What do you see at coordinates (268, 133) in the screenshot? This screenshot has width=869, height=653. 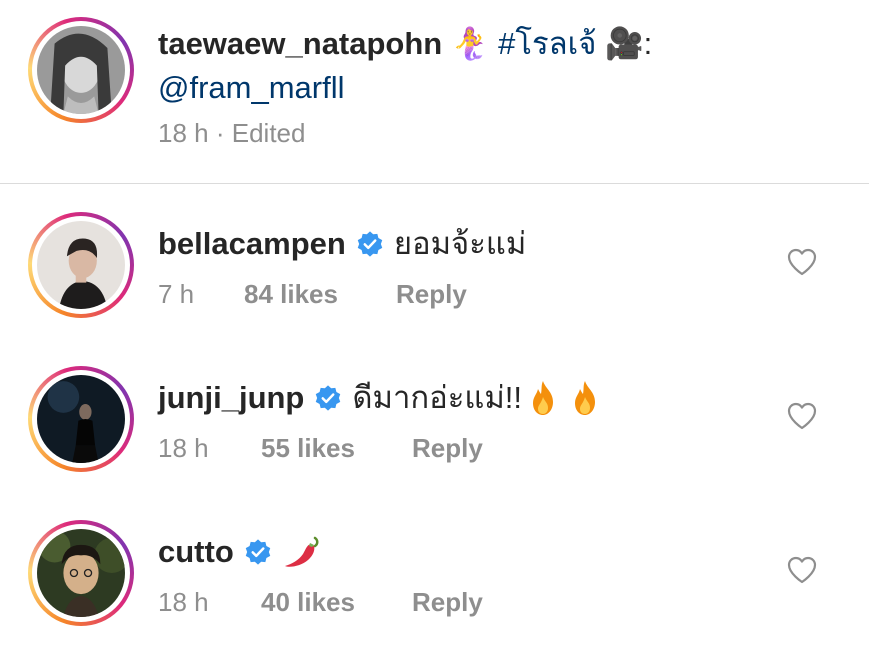 I see `caption-edited: Edited` at bounding box center [268, 133].